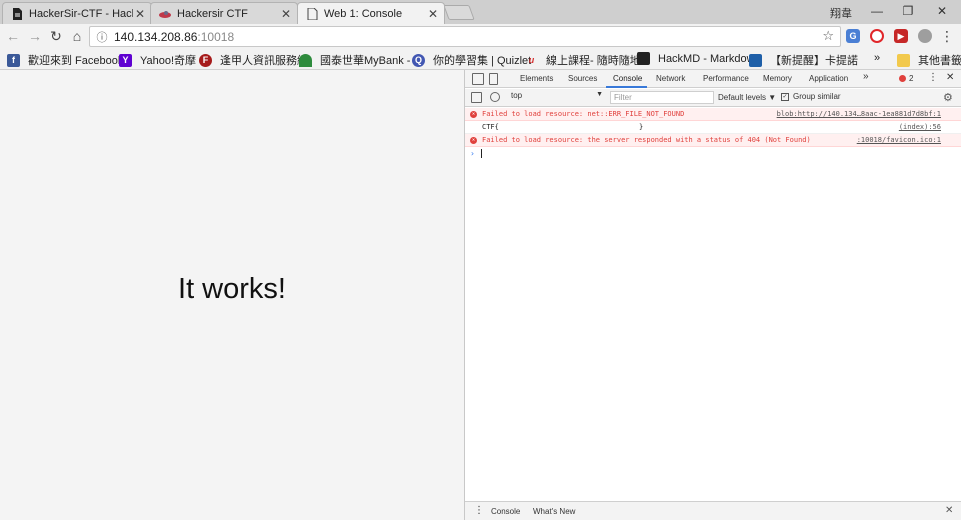  I want to click on extension-icon, so click(925, 36).